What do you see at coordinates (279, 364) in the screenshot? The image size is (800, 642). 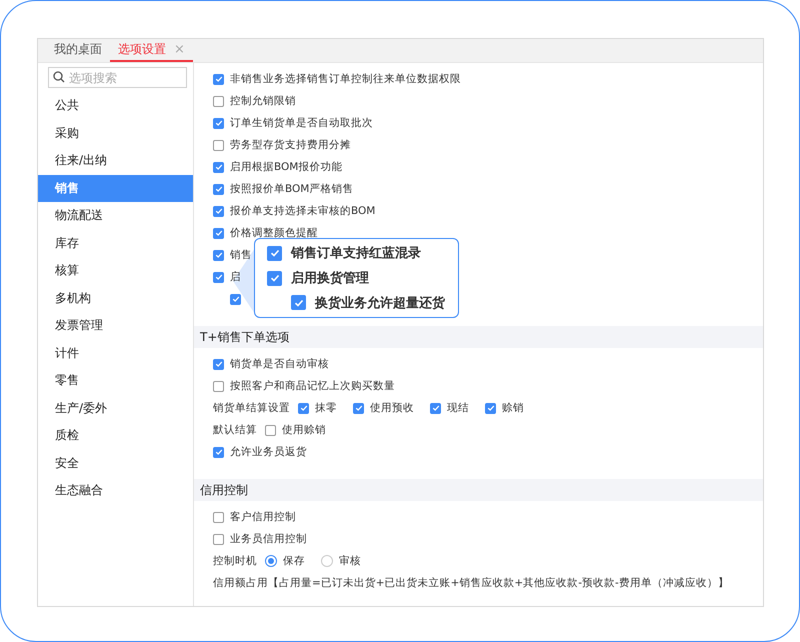 I see `option-label: 销货单是否自动审核` at bounding box center [279, 364].